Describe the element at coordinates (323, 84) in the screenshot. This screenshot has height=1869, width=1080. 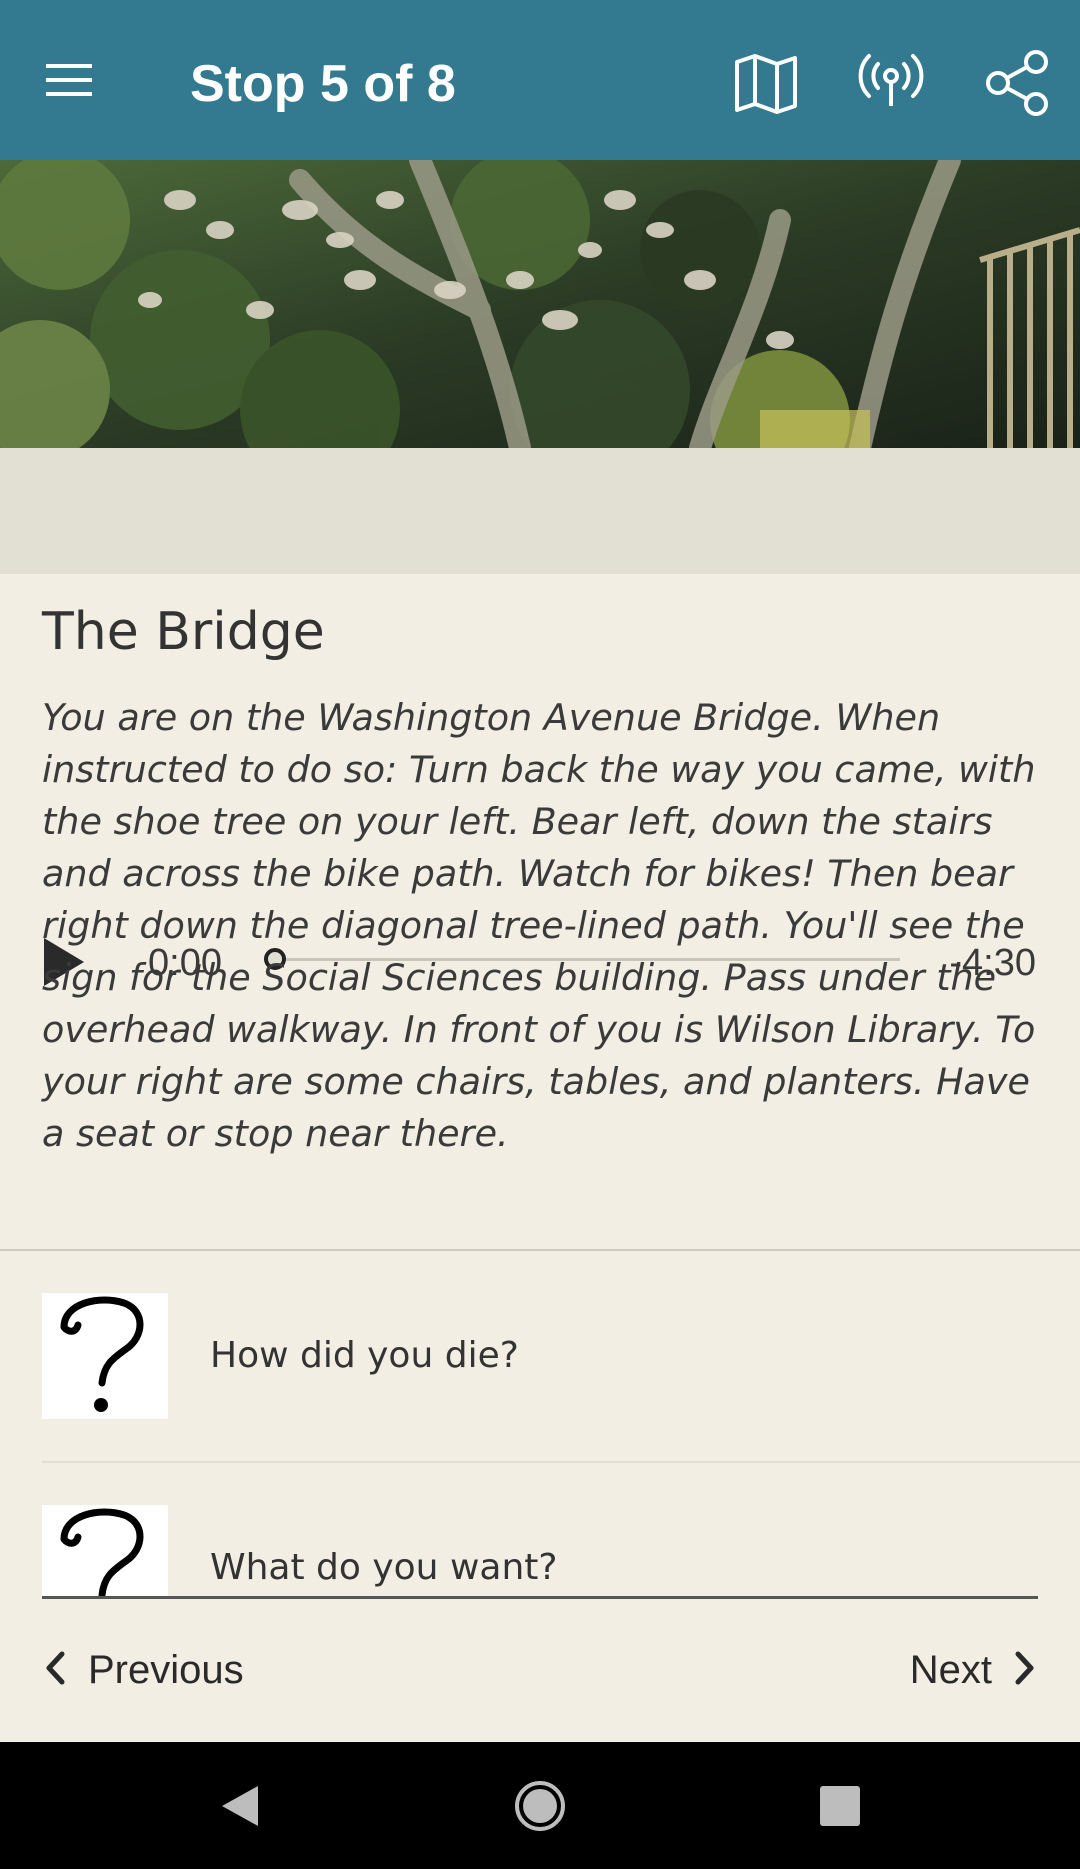
I see `page-title: Stop 5 of 8` at that location.